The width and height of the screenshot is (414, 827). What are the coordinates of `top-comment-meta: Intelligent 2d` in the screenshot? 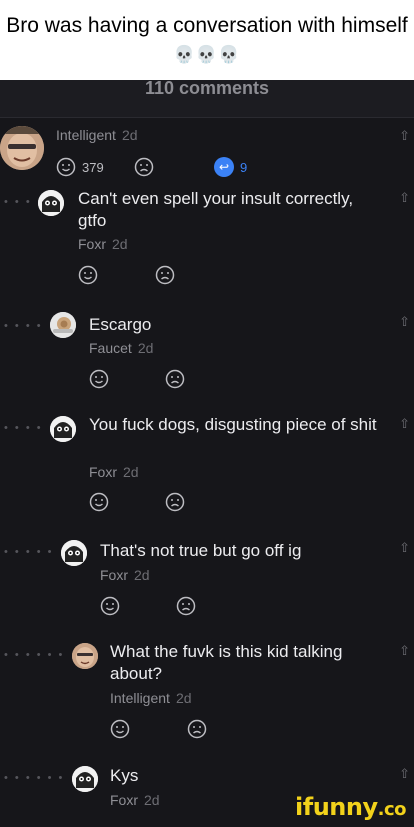 It's located at (97, 135).